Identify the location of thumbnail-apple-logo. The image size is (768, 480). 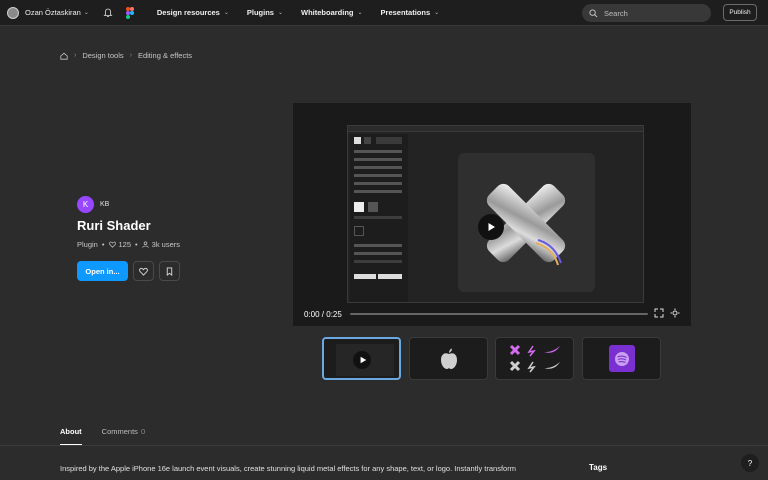
(448, 358).